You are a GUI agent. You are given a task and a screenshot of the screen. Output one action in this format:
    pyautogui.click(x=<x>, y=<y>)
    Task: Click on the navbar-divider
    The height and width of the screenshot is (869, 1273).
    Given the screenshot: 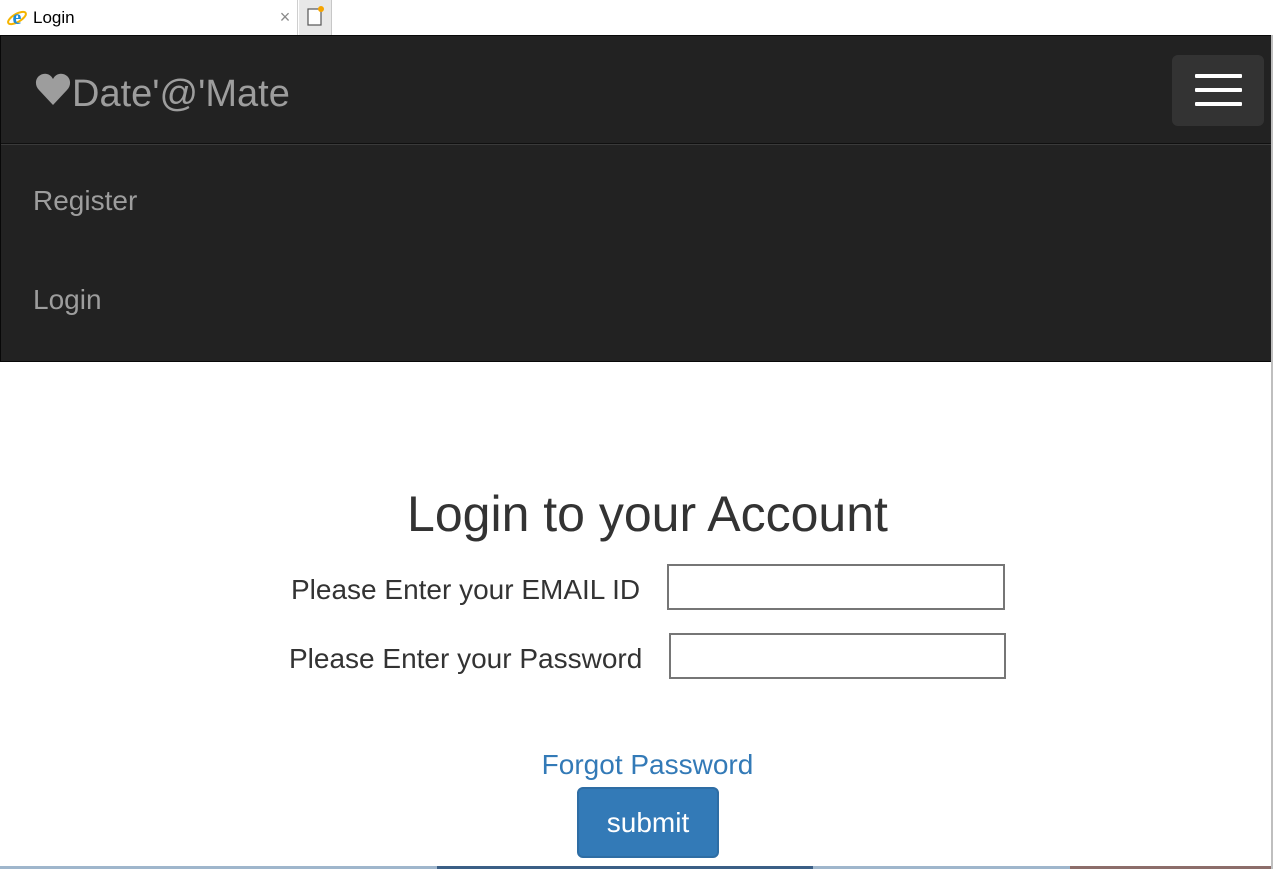 What is the action you would take?
    pyautogui.click(x=636, y=144)
    